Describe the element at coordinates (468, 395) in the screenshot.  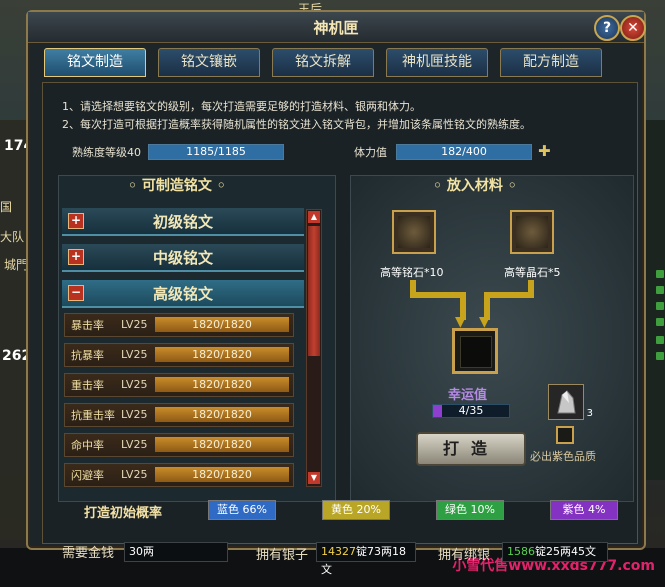
I see `luck-label: 幸运值` at that location.